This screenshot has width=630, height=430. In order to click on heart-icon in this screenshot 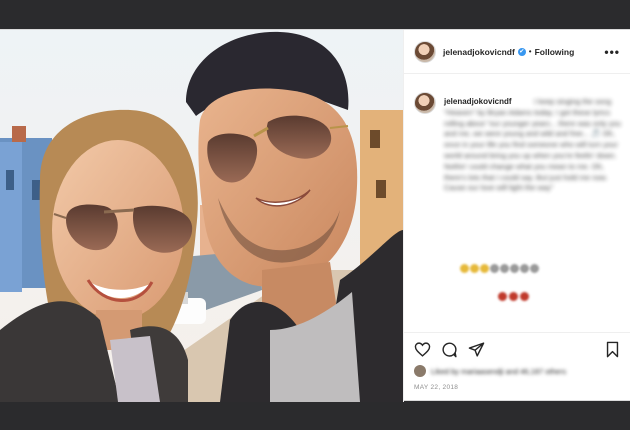, I will do `click(422, 349)`.